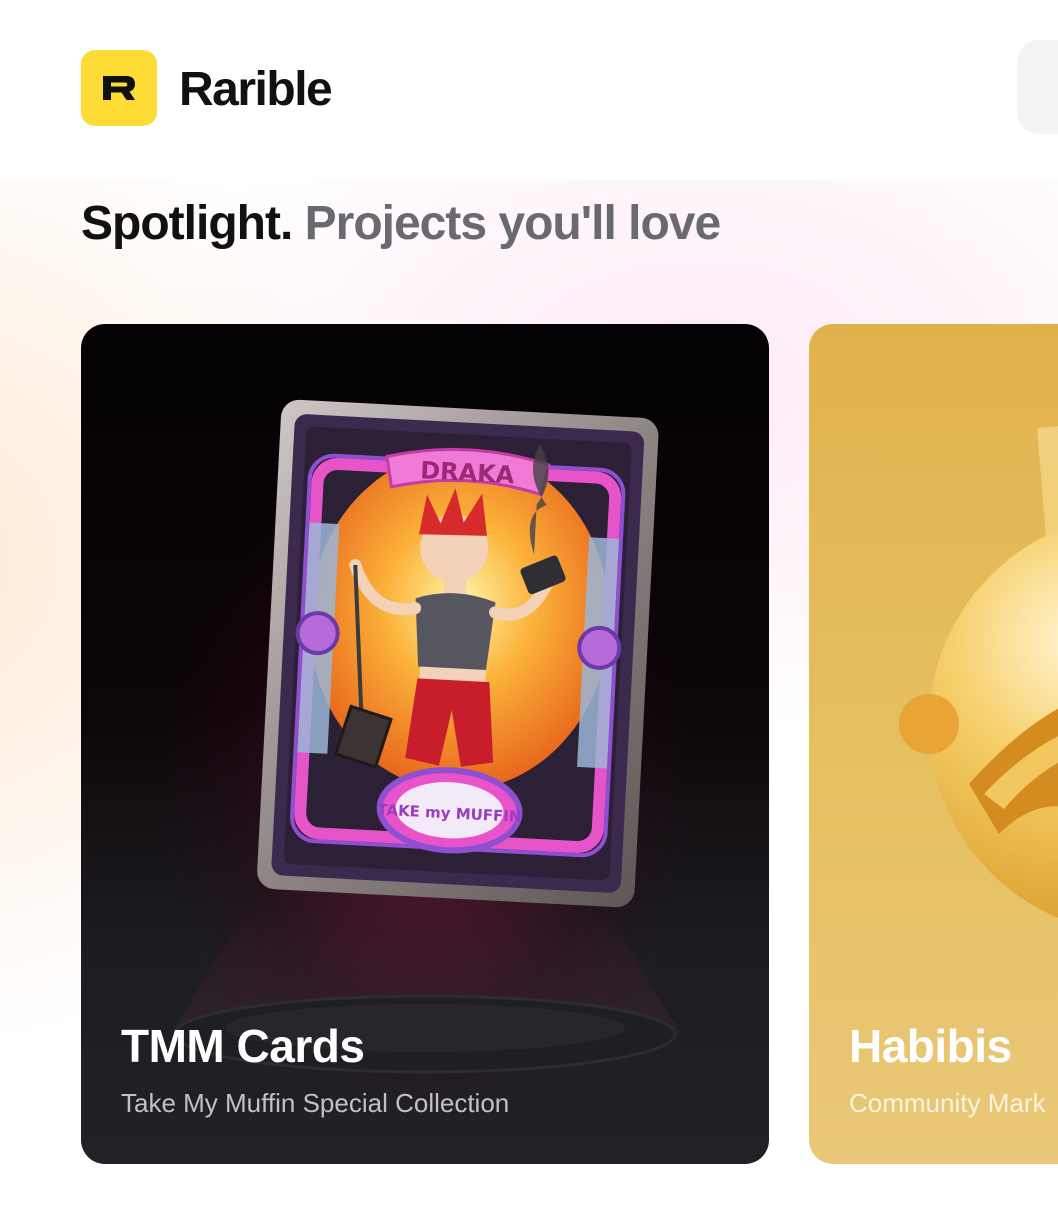  What do you see at coordinates (243, 1046) in the screenshot?
I see `card-title: TMM Cards` at bounding box center [243, 1046].